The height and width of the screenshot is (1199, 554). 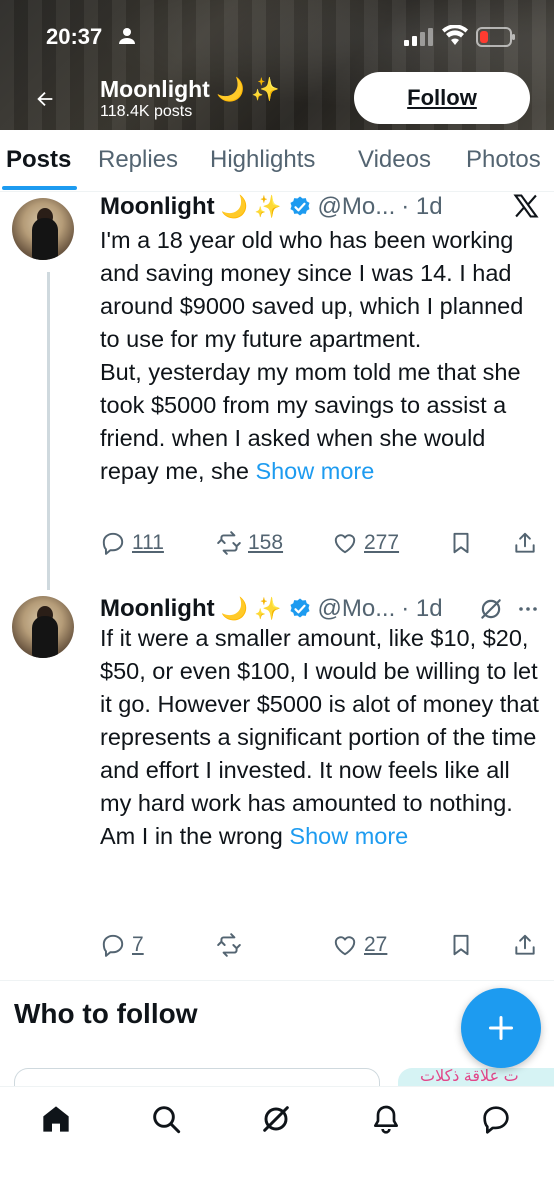 I want to click on home-icon, so click(x=56, y=1119).